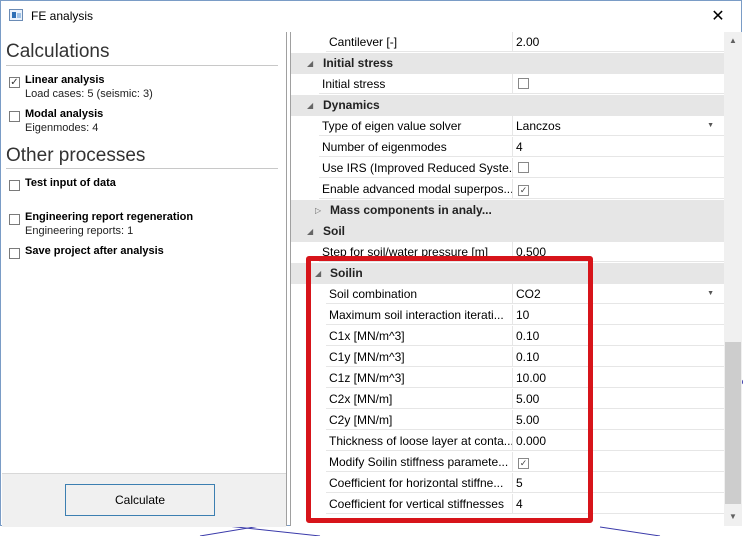  What do you see at coordinates (419, 42) in the screenshot?
I see `property-name: Cantilever [-]` at bounding box center [419, 42].